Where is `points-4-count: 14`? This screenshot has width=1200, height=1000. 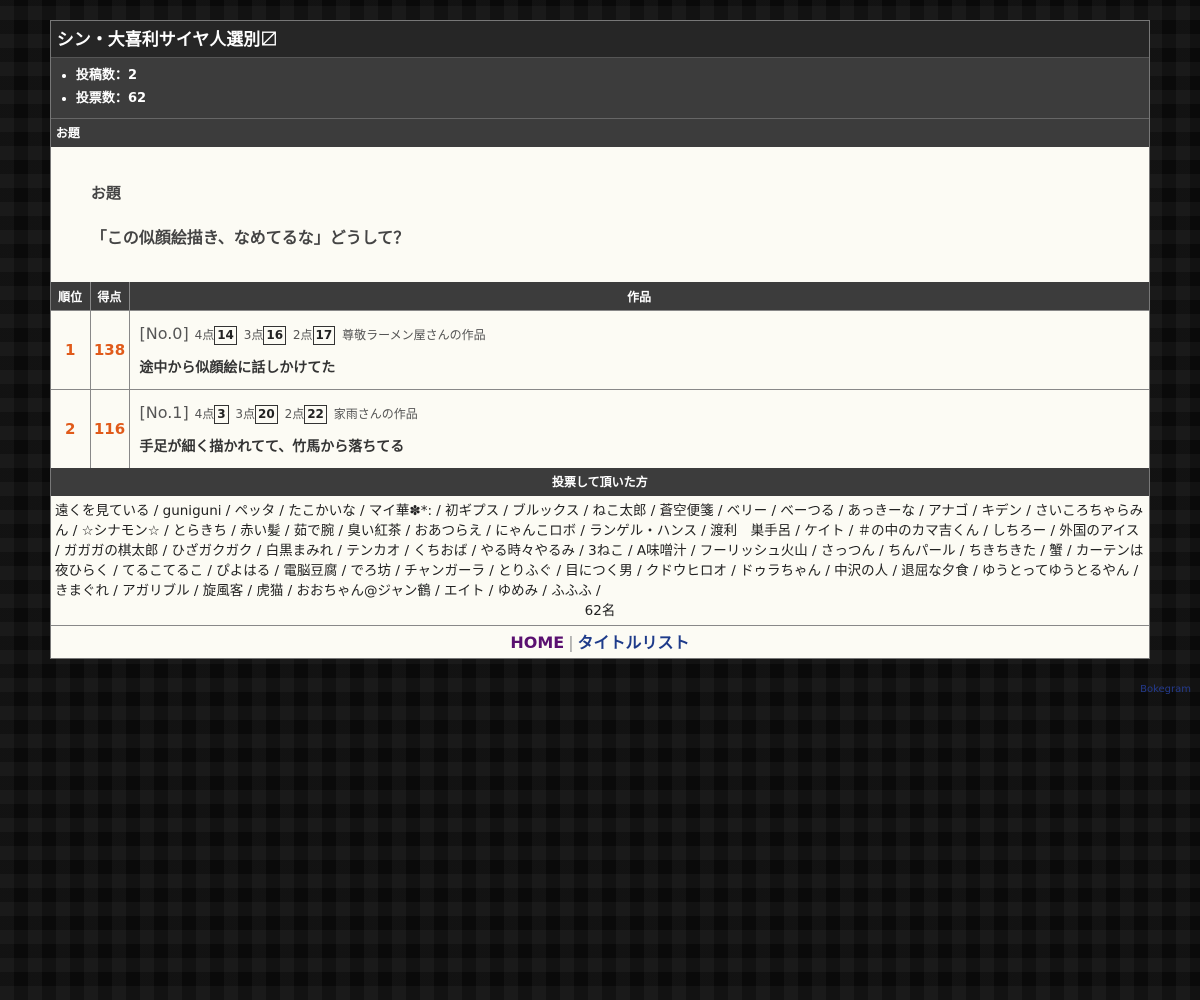 points-4-count: 14 is located at coordinates (225, 335).